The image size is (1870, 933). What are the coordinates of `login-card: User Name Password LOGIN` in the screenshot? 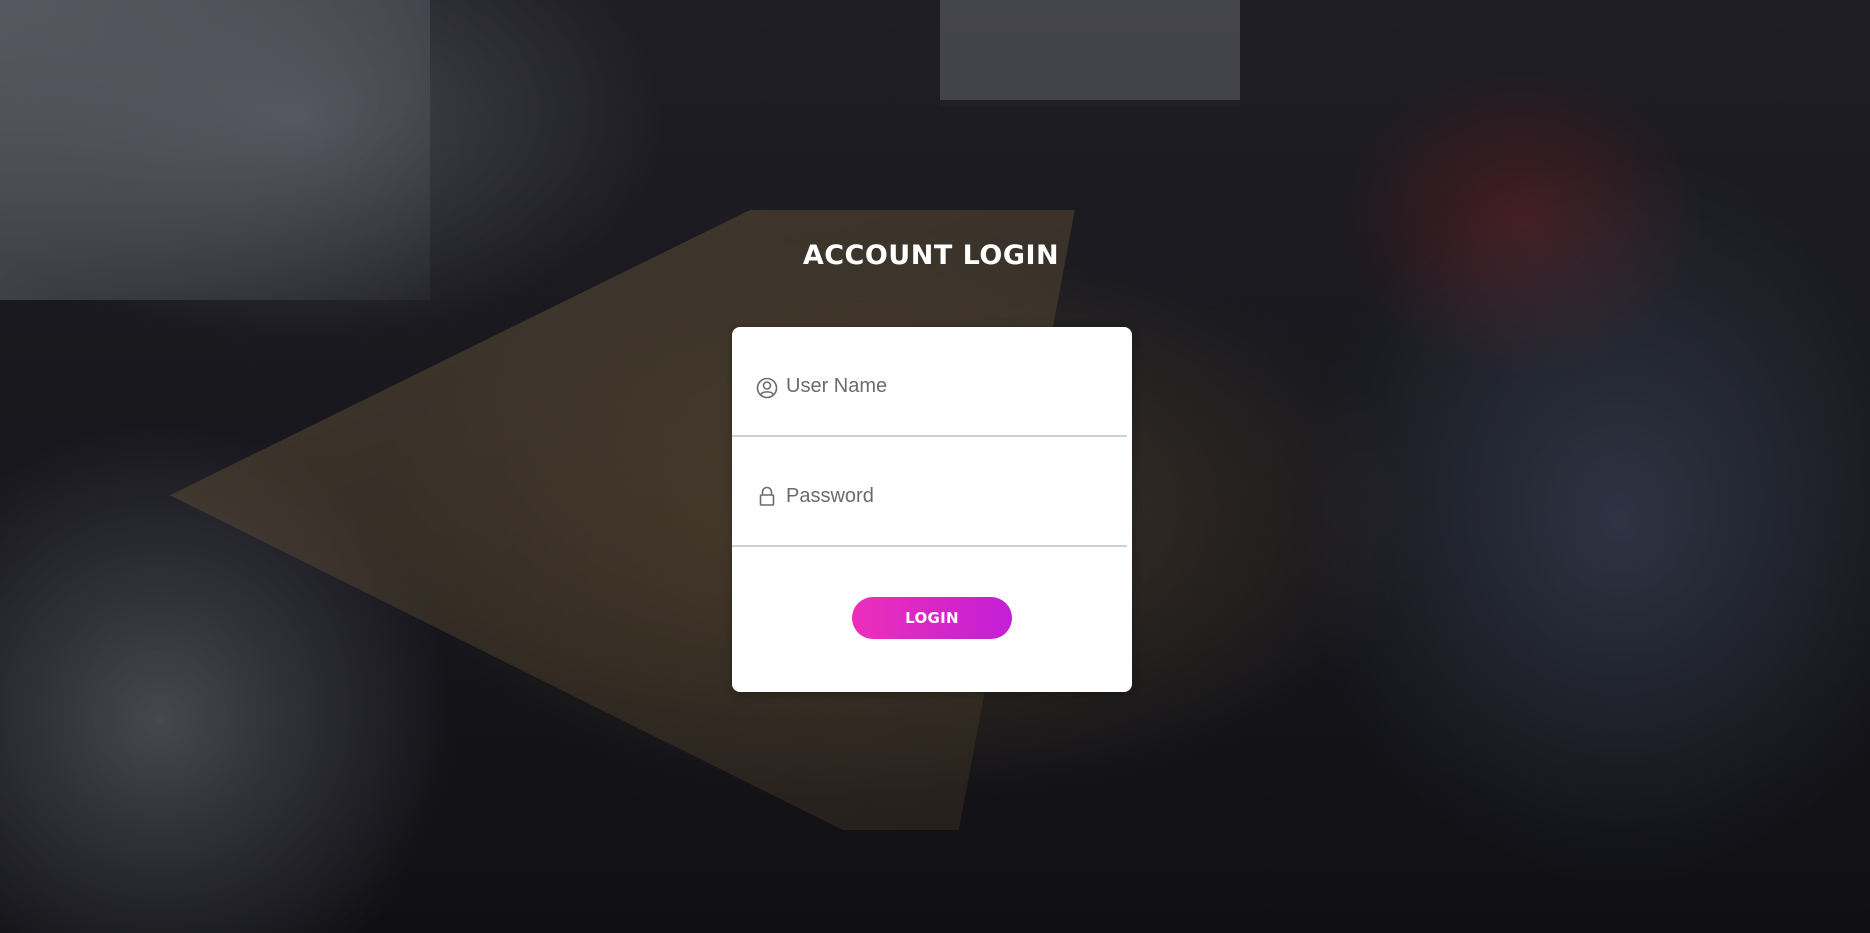 It's located at (932, 509).